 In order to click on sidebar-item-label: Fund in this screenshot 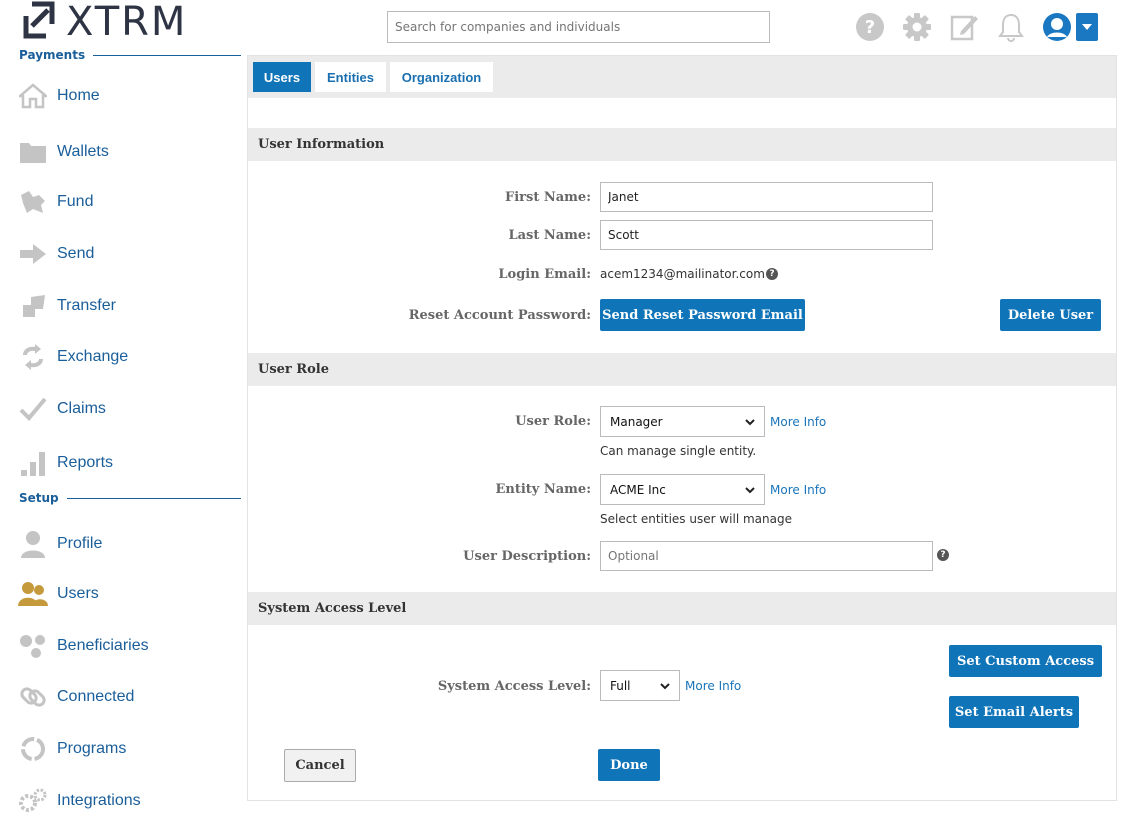, I will do `click(75, 201)`.